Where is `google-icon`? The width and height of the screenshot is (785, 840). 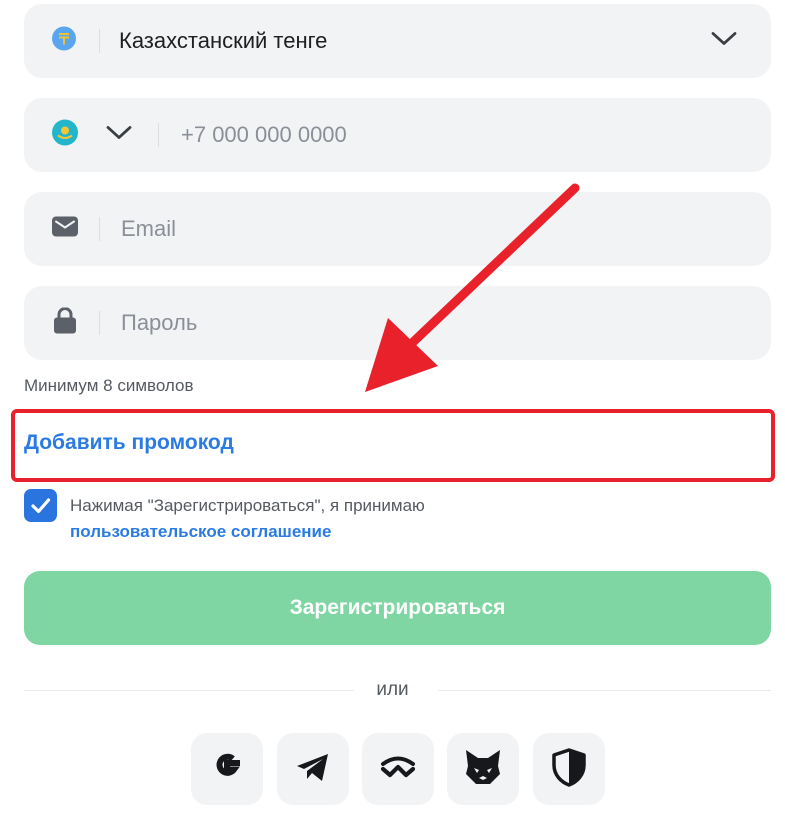
google-icon is located at coordinates (227, 769).